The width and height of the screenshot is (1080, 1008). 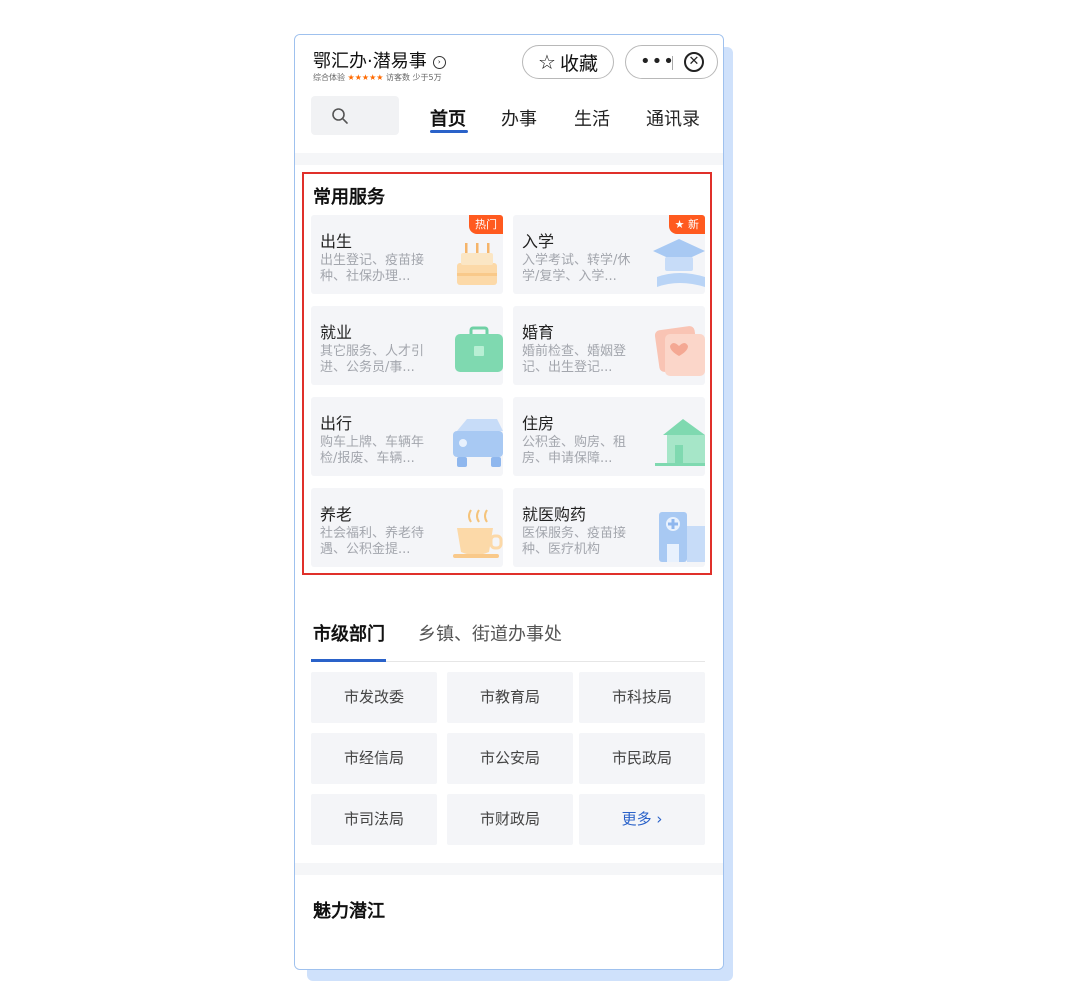 I want to click on favorite-button: ☆ 收藏, so click(x=568, y=62).